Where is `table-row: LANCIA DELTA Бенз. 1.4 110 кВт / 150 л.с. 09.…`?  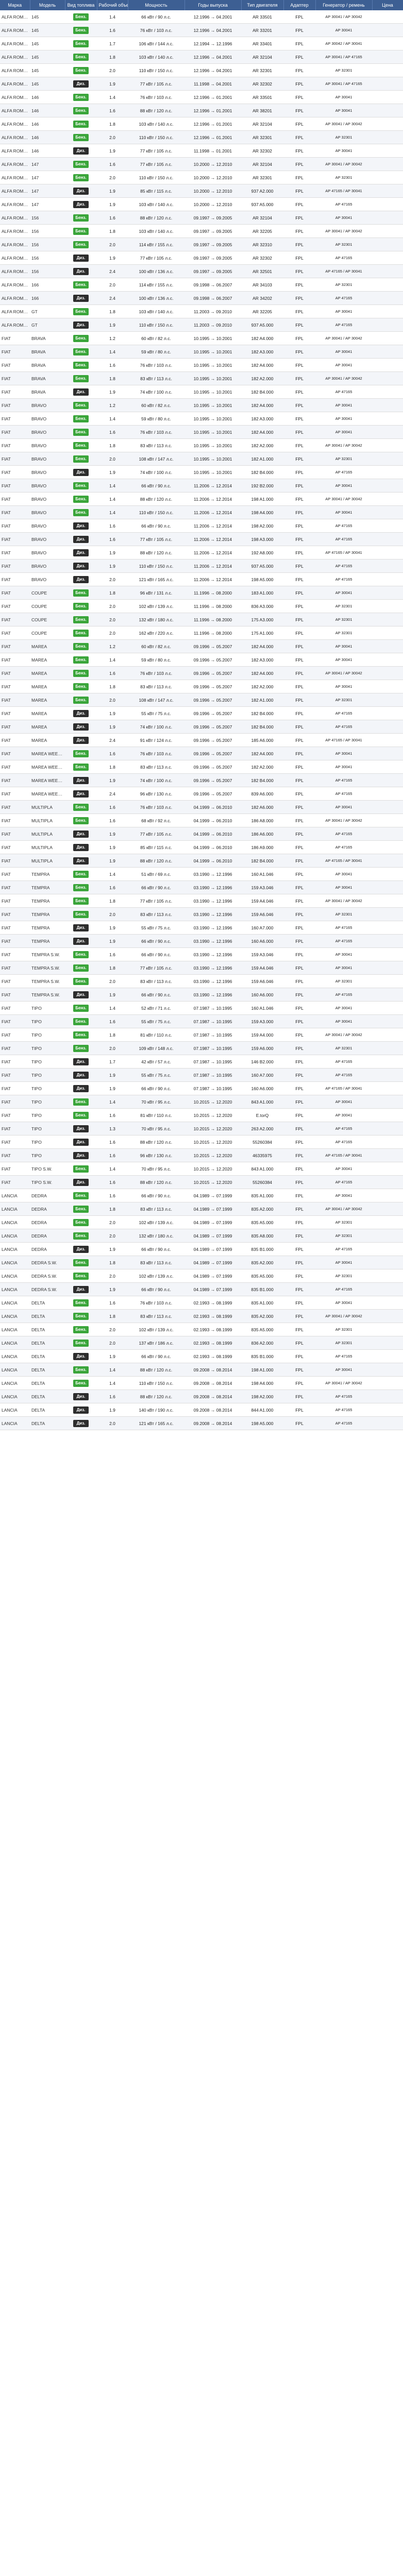
table-row: LANCIA DELTA Бенз. 1.4 110 кВт / 150 л.с. 09.… is located at coordinates (202, 1383).